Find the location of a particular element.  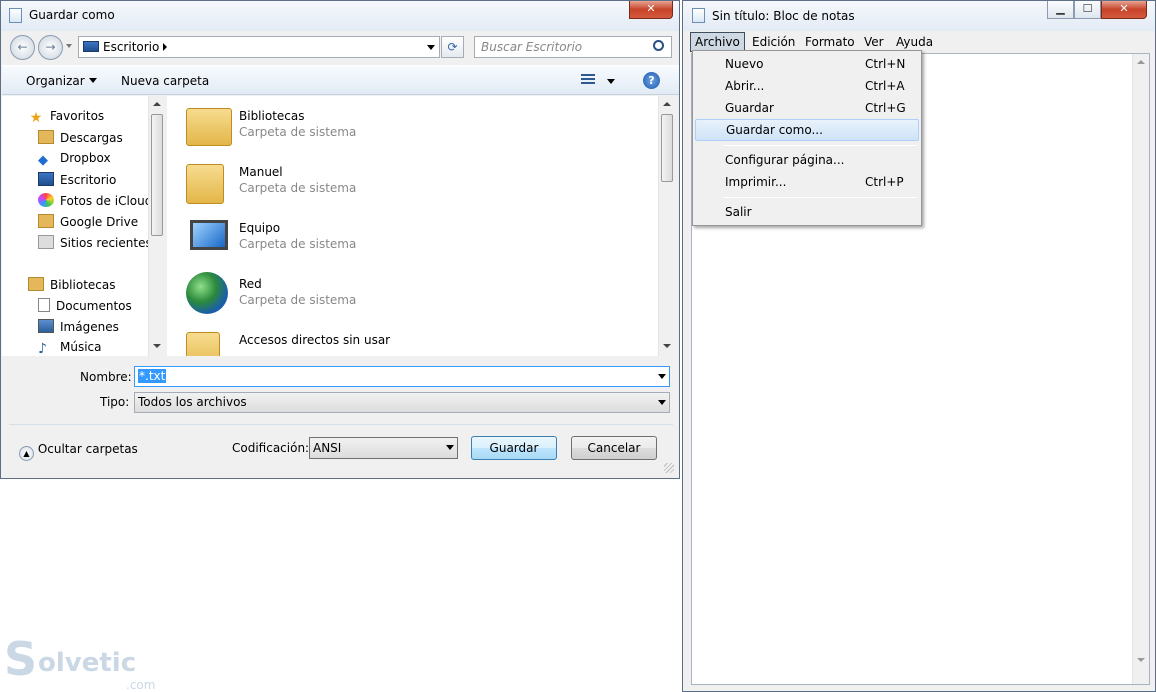

search-input: Buscar Escritorio is located at coordinates (531, 47).